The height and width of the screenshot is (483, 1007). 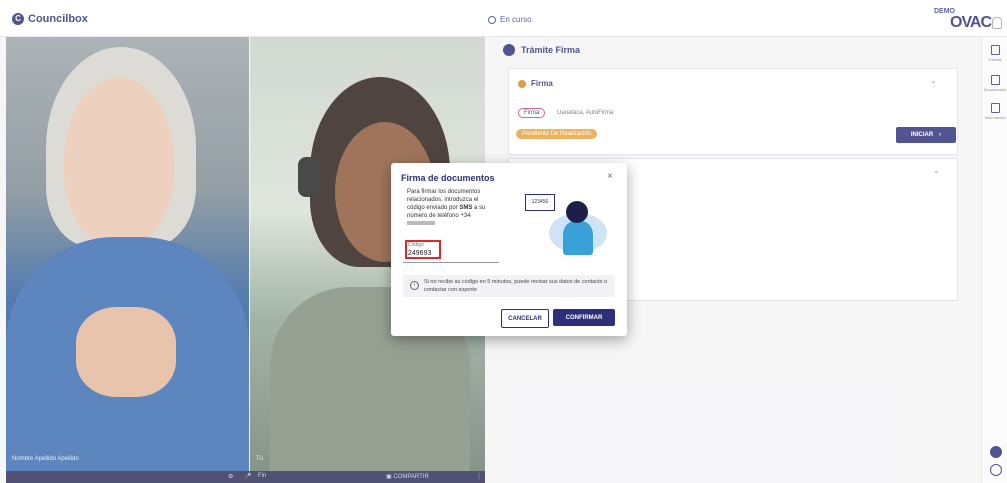 What do you see at coordinates (419, 253) in the screenshot?
I see `code-input: 249693` at bounding box center [419, 253].